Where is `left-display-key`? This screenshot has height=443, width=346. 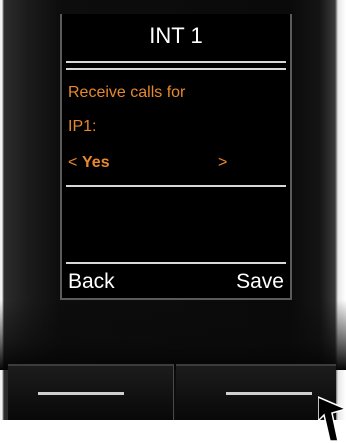
left-display-key is located at coordinates (91, 392).